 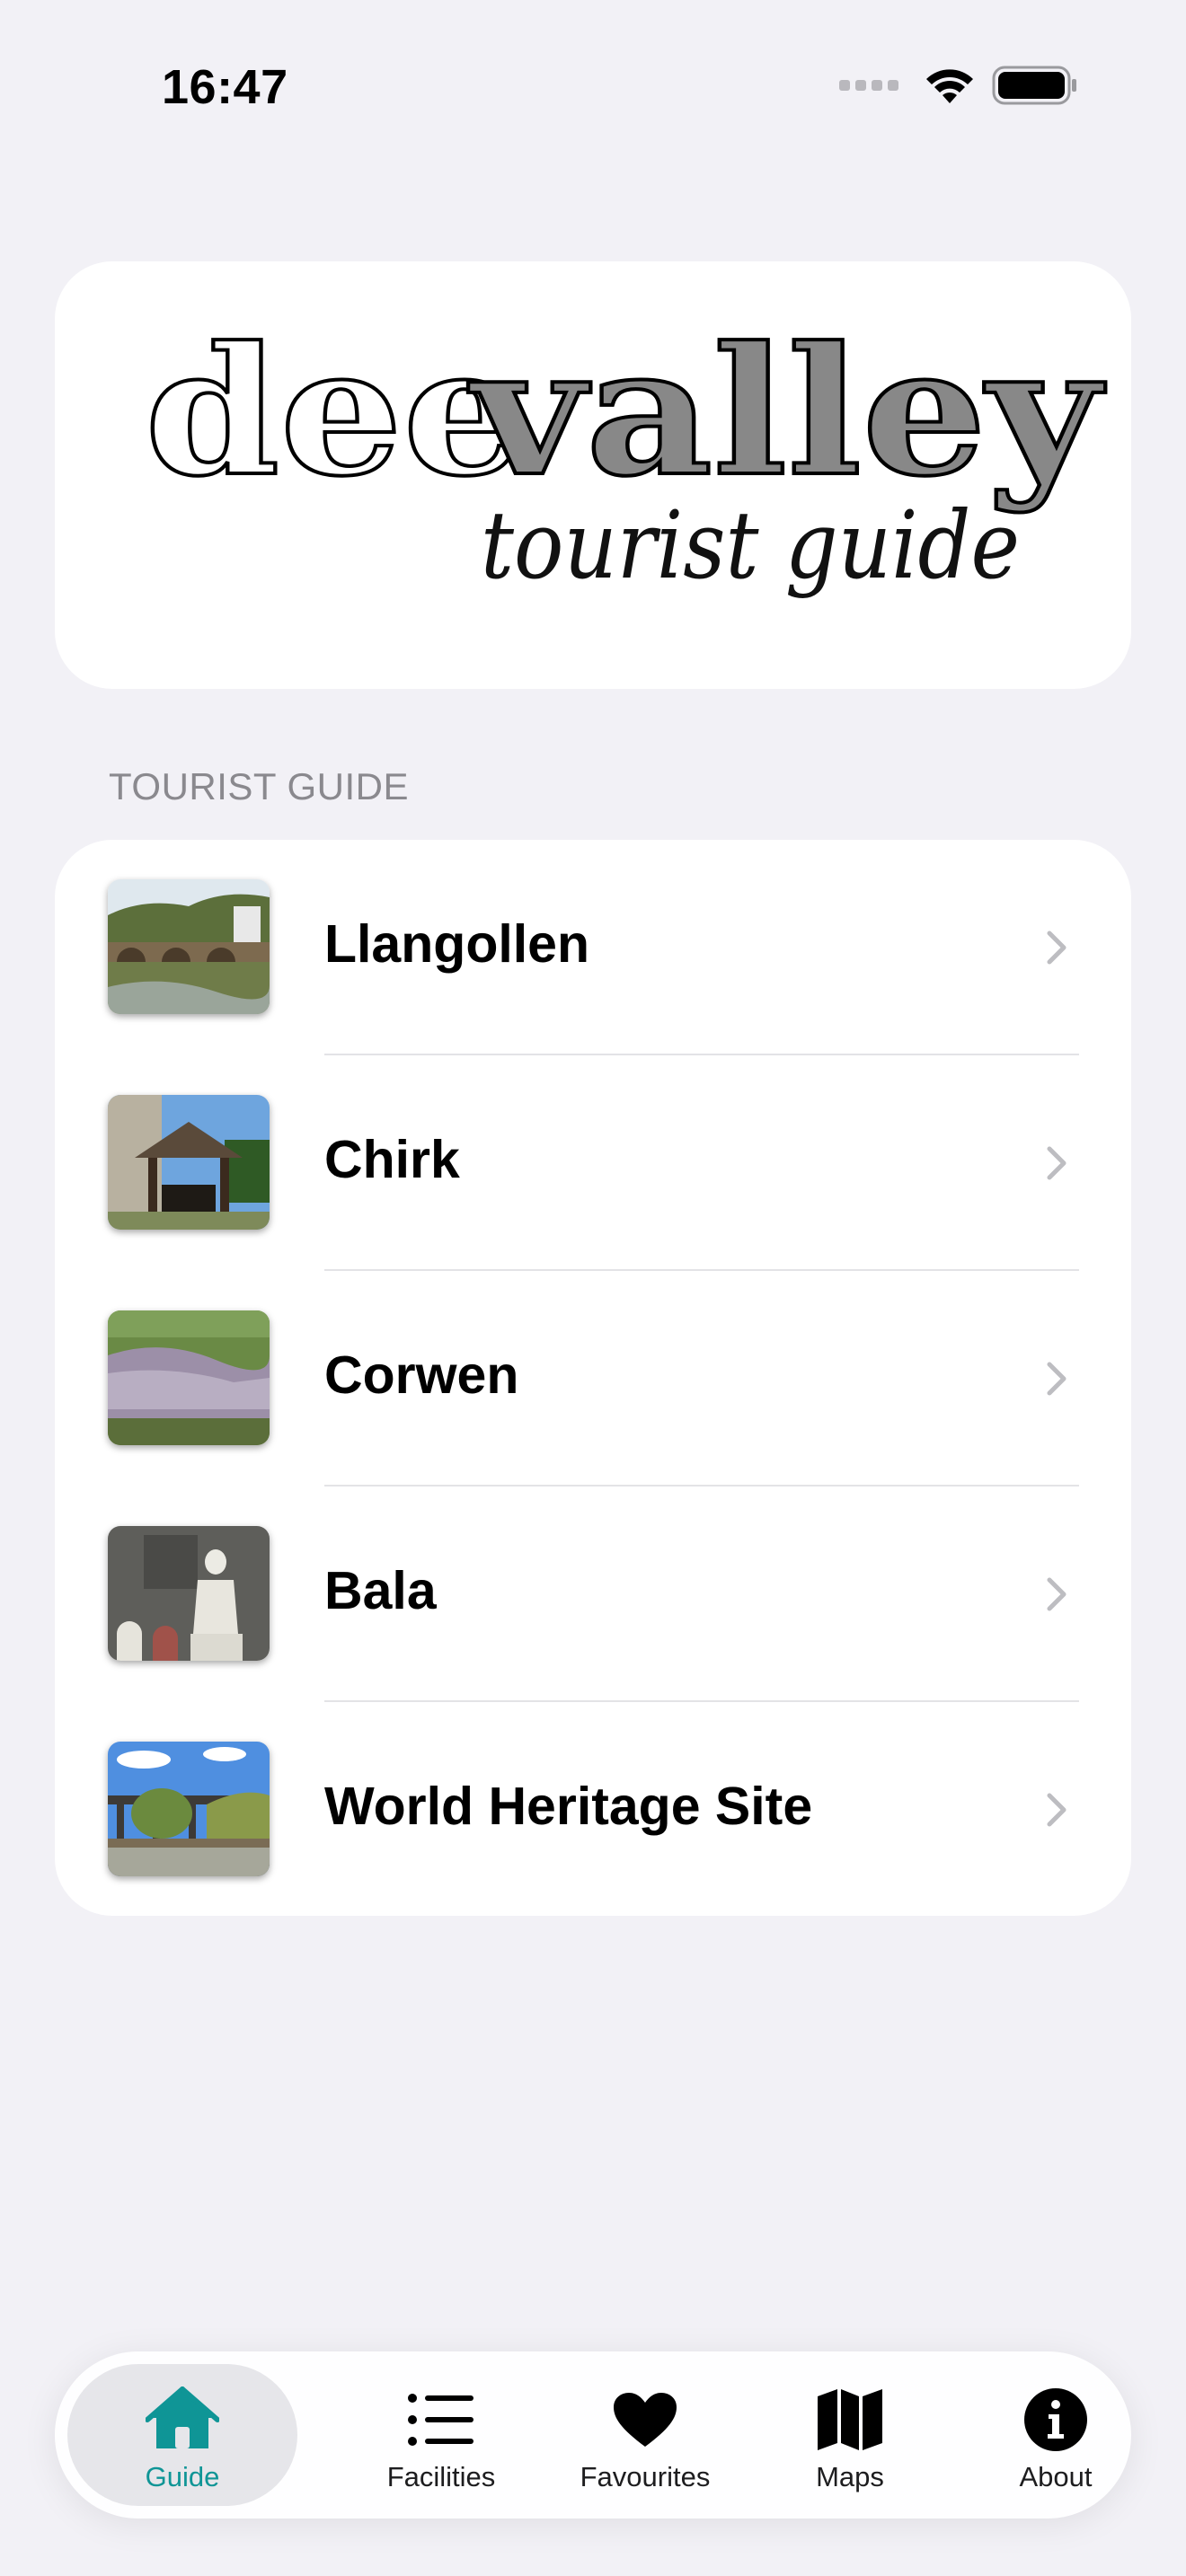 I want to click on tab-label: Guide, so click(x=182, y=2476).